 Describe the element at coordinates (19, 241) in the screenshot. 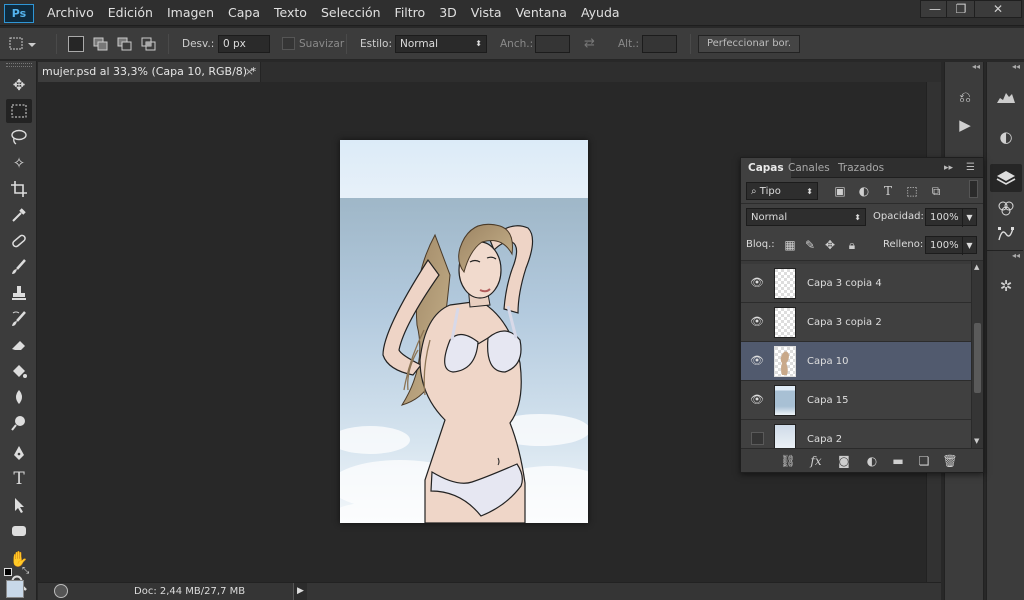

I see `healing-brush-tool-icon` at that location.